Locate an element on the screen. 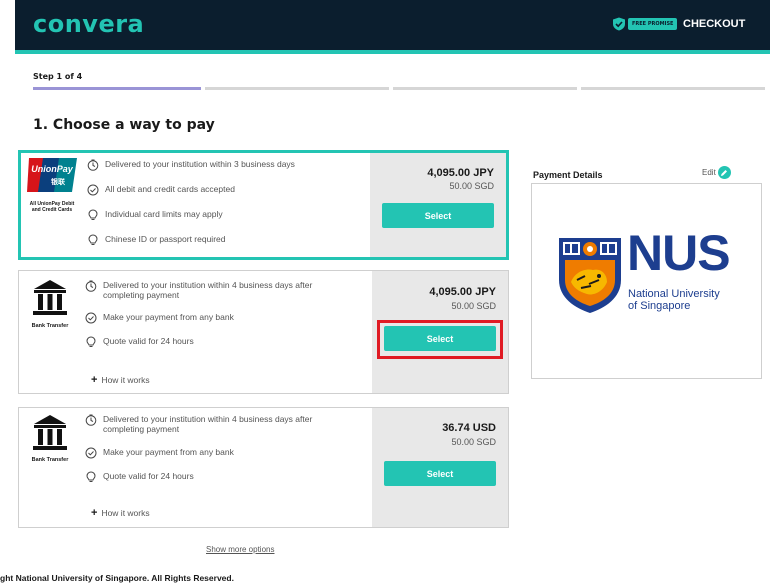 The image size is (773, 586). feature-card-limits: Individual card limits may apply is located at coordinates (155, 215).